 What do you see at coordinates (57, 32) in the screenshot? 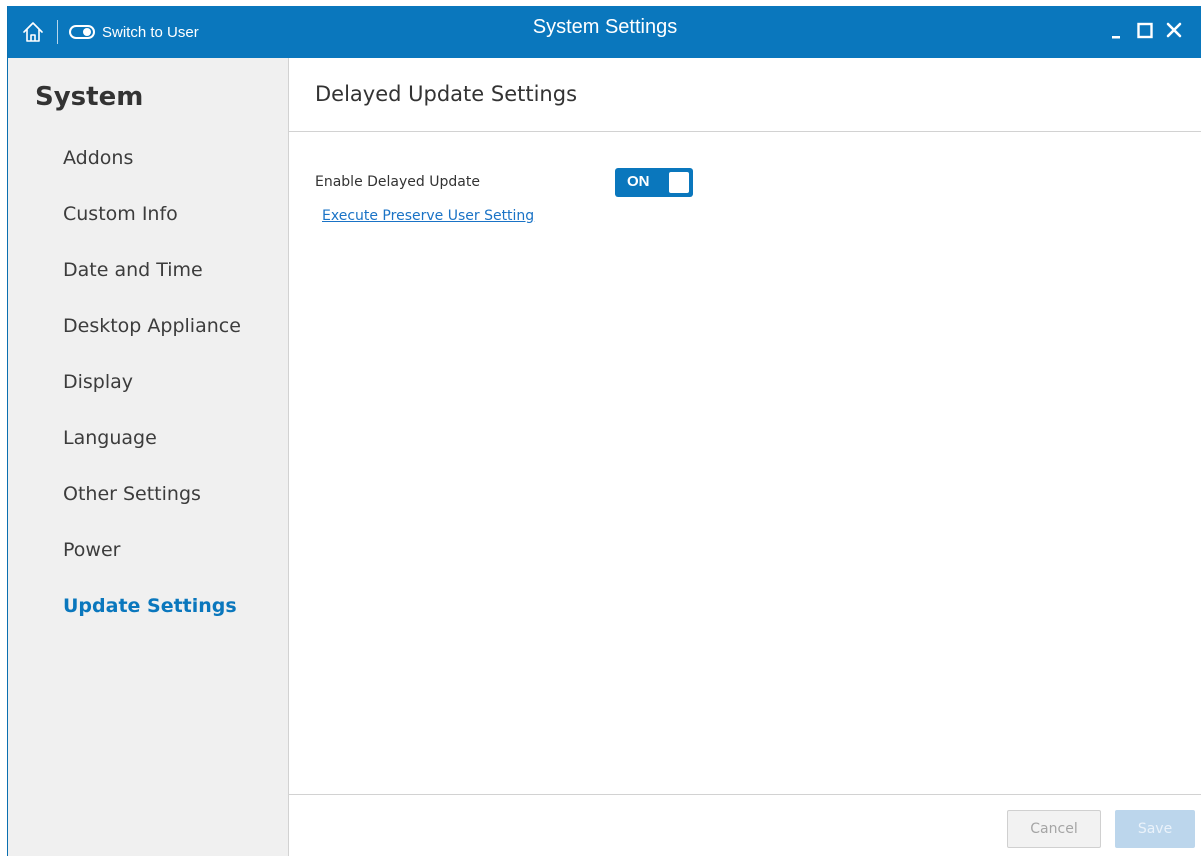
I see `title-separator` at bounding box center [57, 32].